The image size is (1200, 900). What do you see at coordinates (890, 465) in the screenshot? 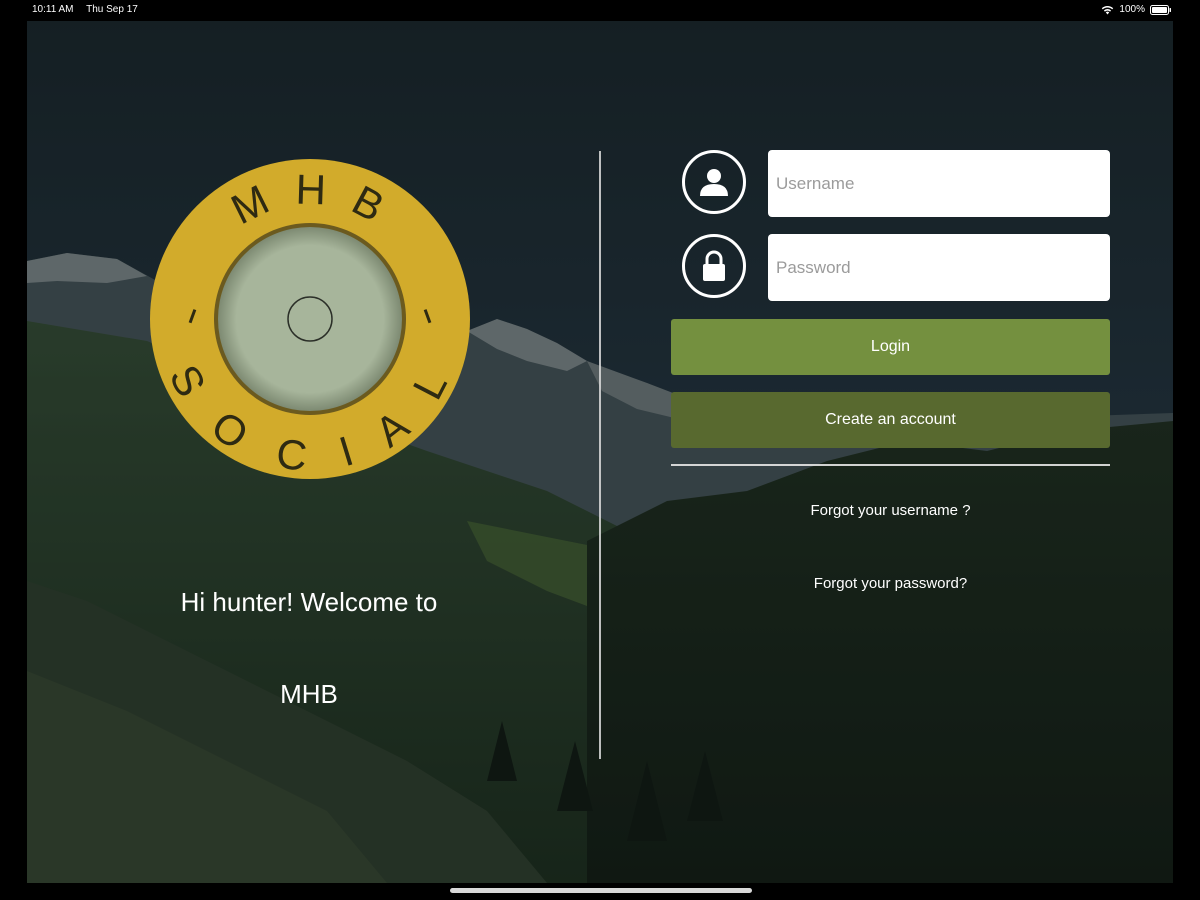
I see `horizontal-divider` at bounding box center [890, 465].